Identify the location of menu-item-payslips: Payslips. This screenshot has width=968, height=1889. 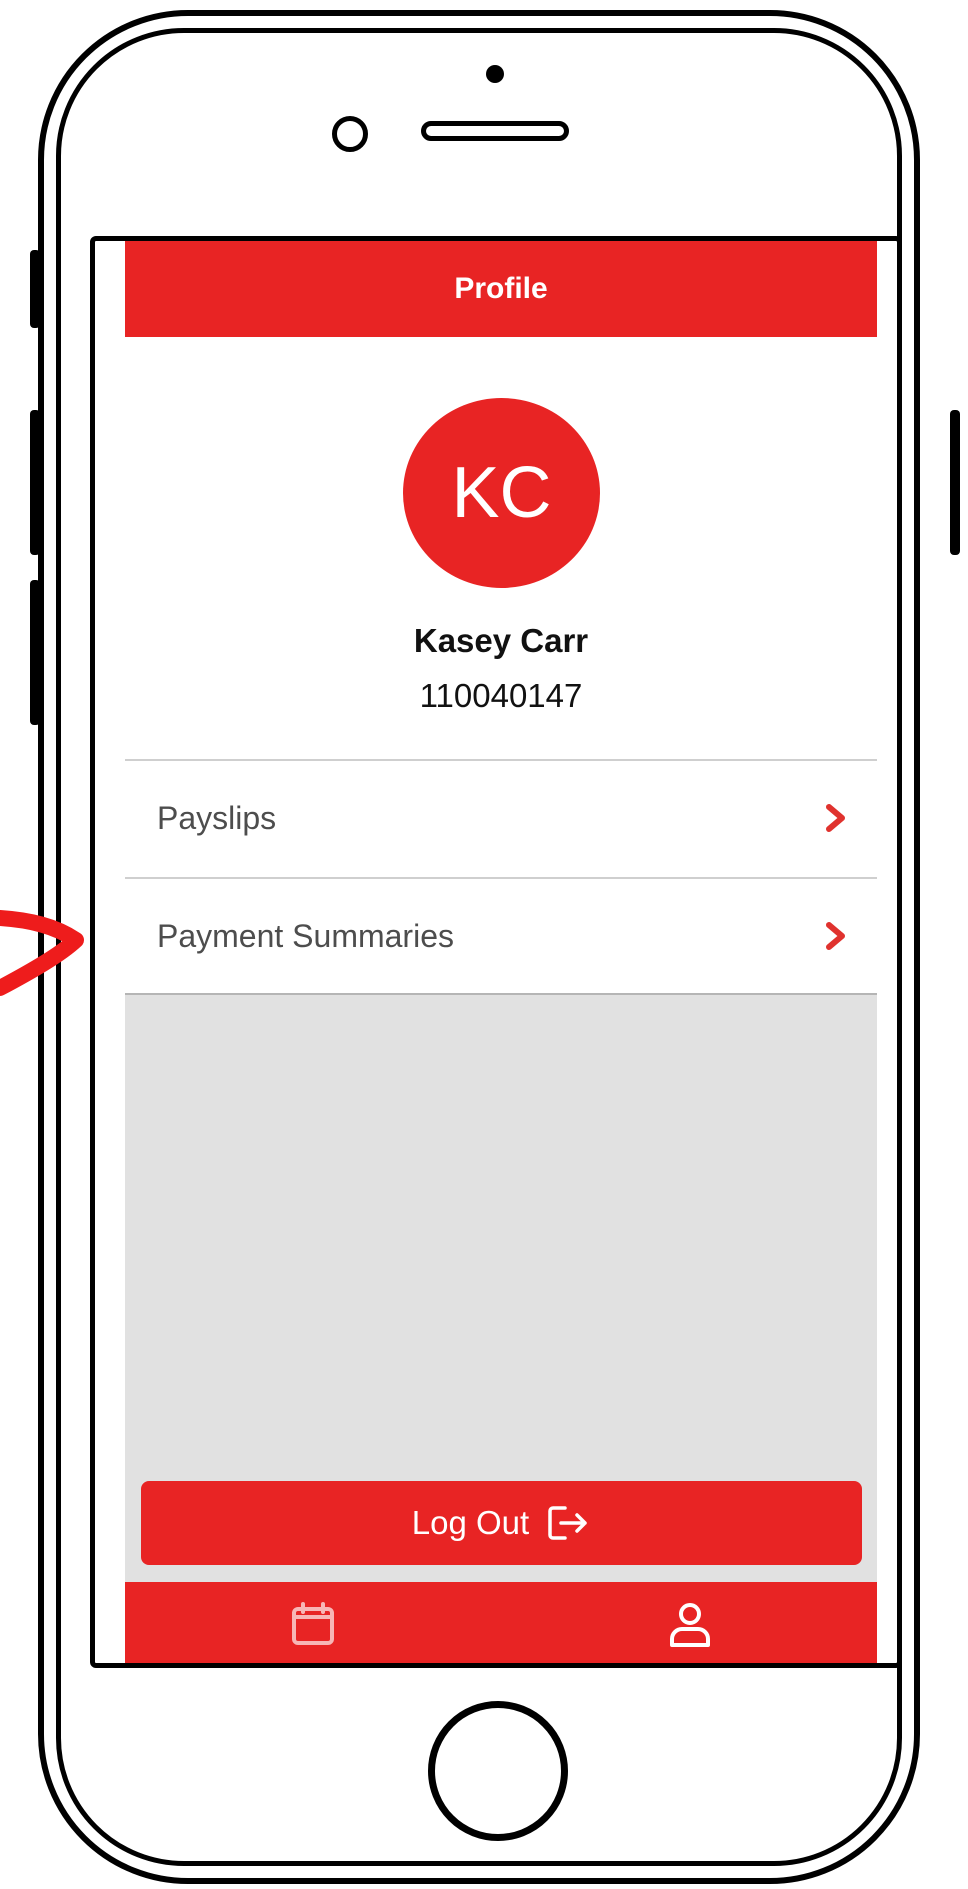
(501, 817).